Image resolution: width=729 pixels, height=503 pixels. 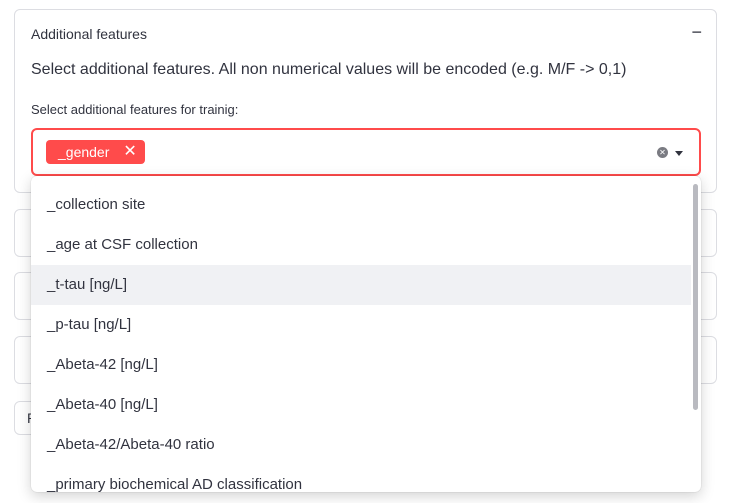 I want to click on selected-tag-gender: _gender ✕, so click(x=95, y=152).